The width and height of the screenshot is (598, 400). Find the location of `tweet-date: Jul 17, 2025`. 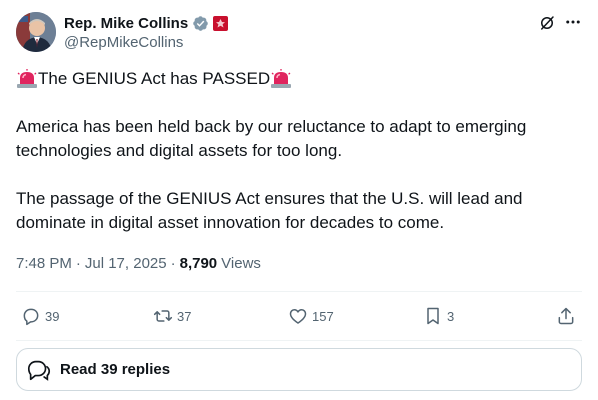

tweet-date: Jul 17, 2025 is located at coordinates (126, 263).